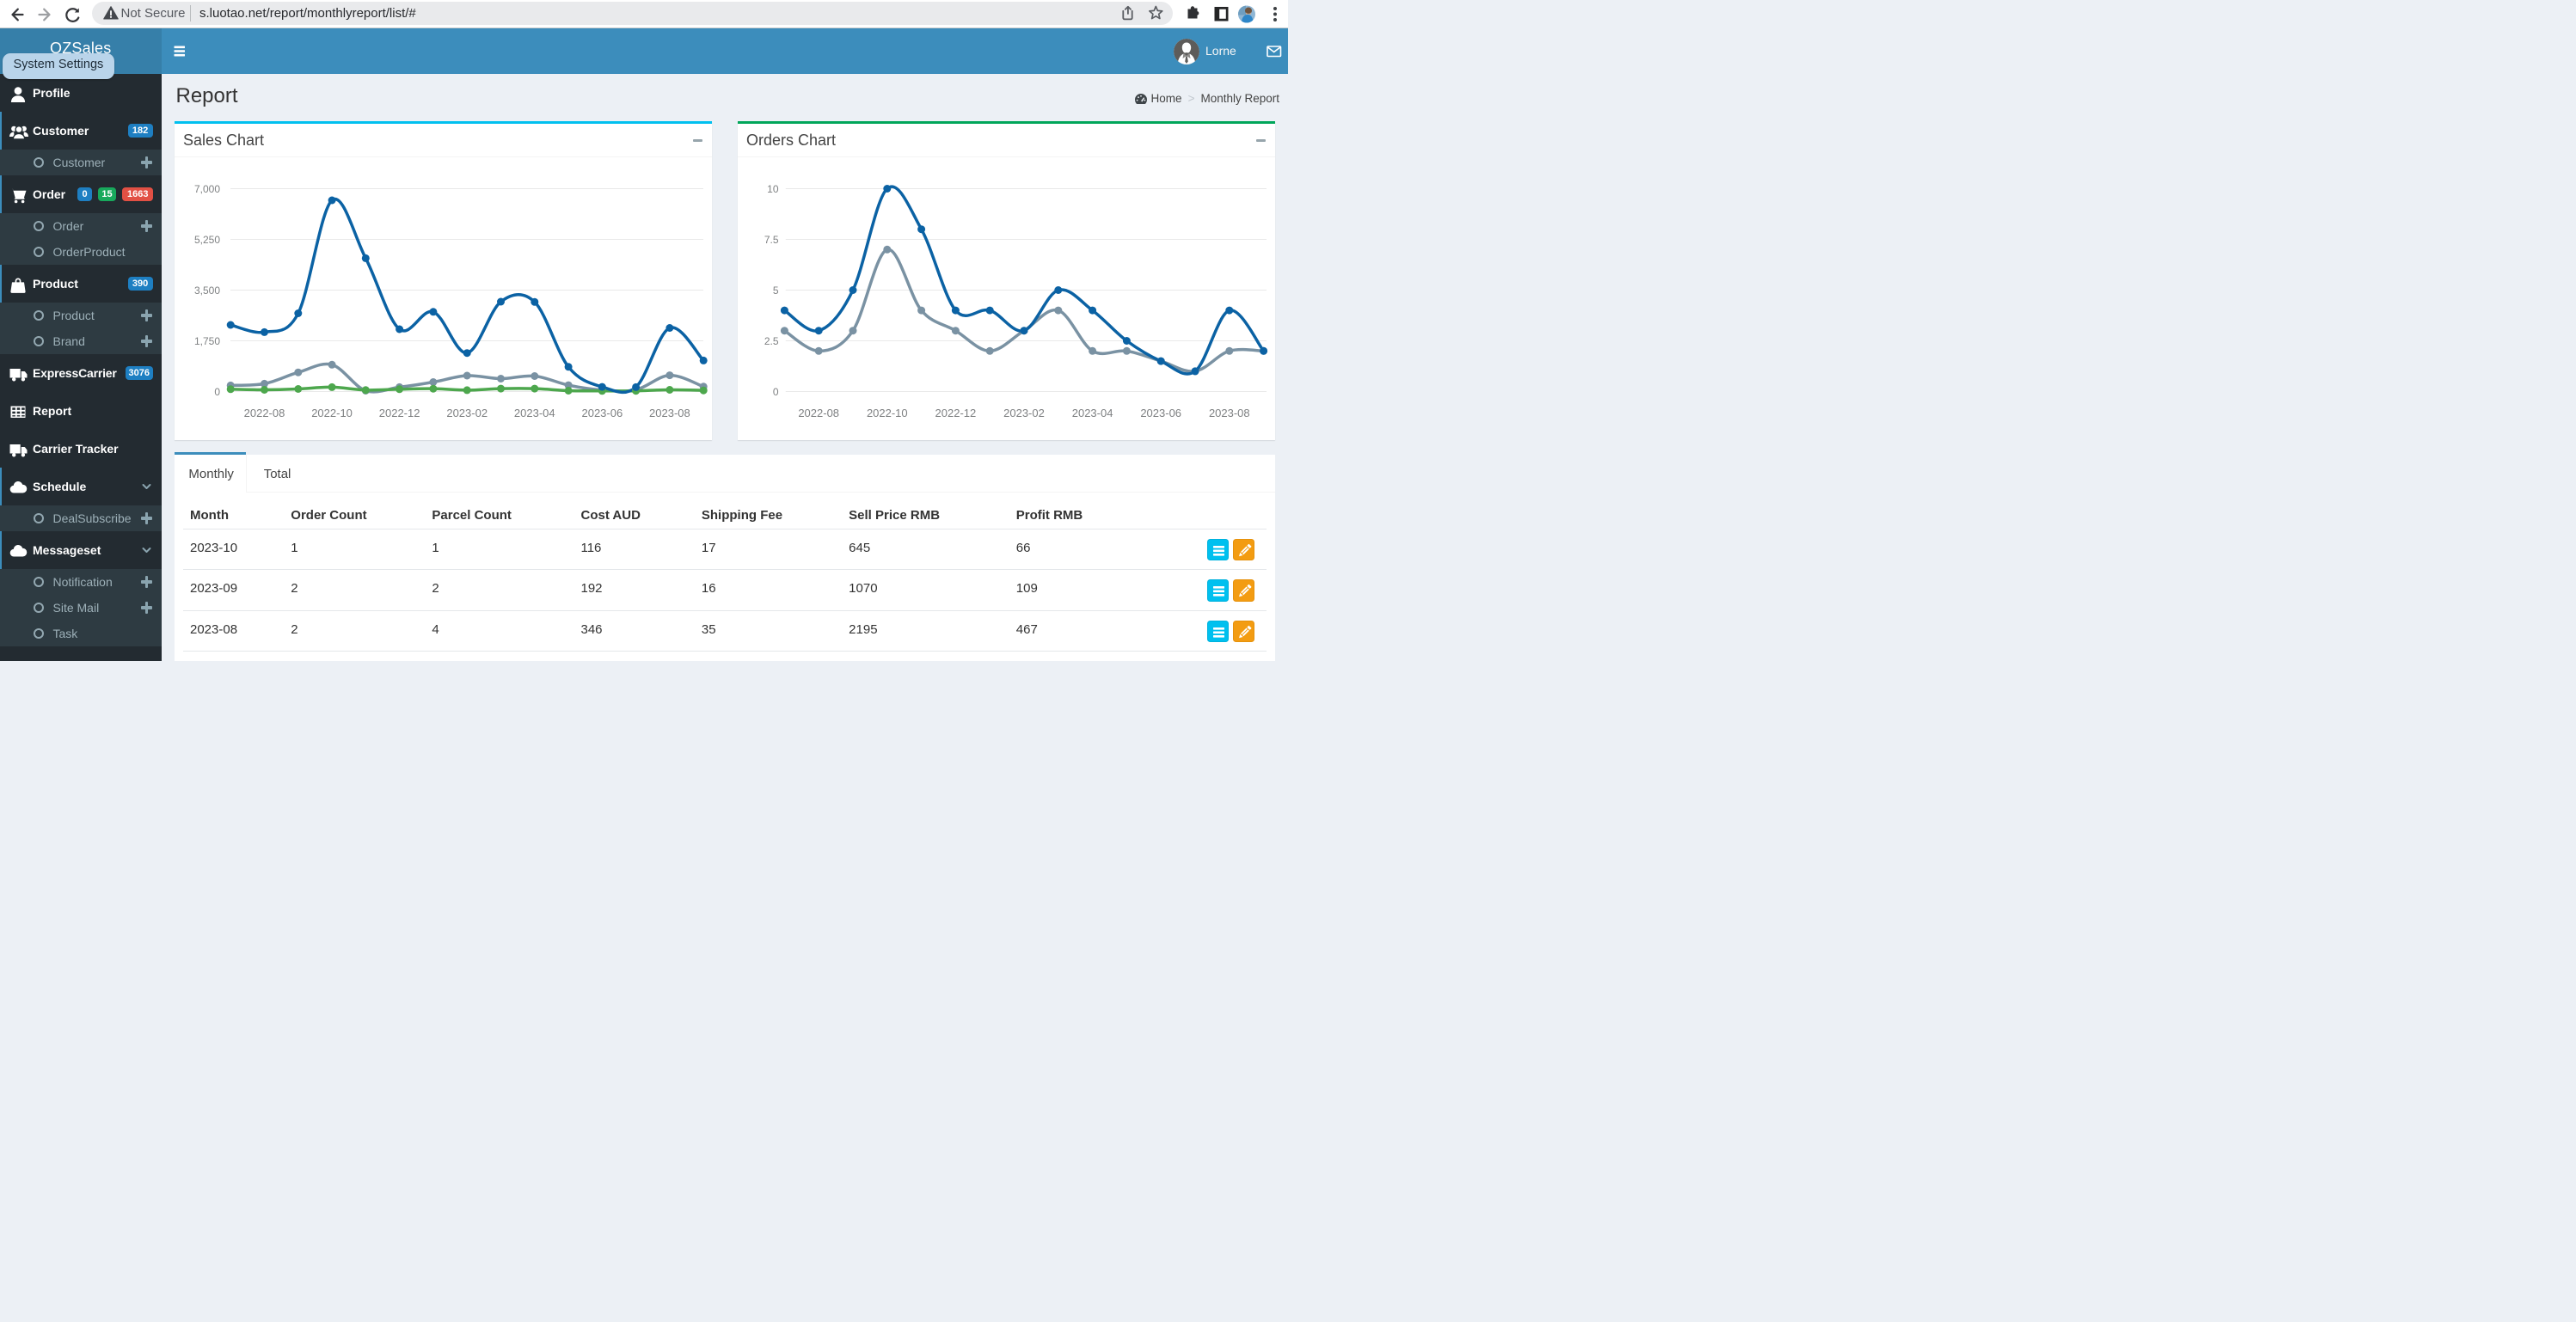 This screenshot has width=2576, height=1322. I want to click on svg-text: 5, so click(776, 291).